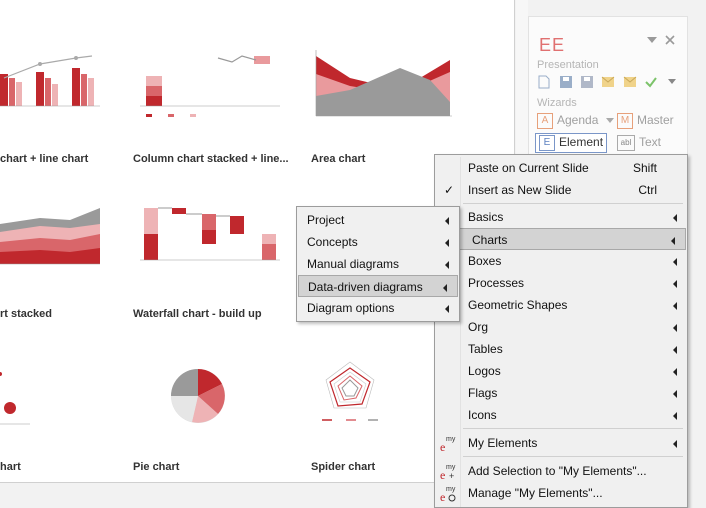 Image resolution: width=706 pixels, height=508 pixels. Describe the element at coordinates (528, 168) in the screenshot. I see `menu-label: Paste on Current Slide` at that location.